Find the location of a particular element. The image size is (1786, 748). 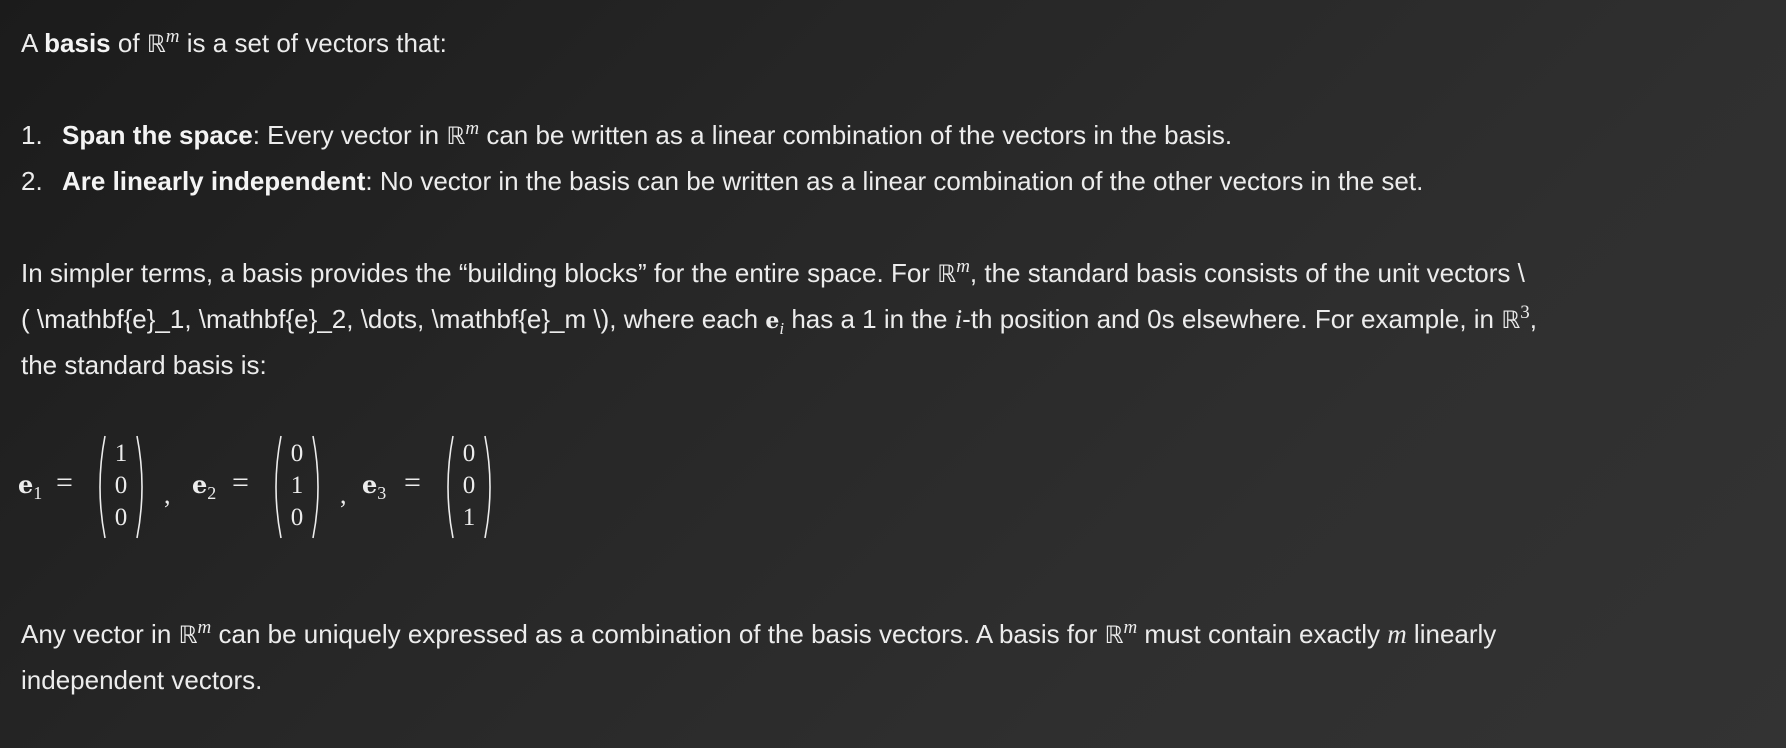

text: : Every vector in is located at coordinates (349, 135).